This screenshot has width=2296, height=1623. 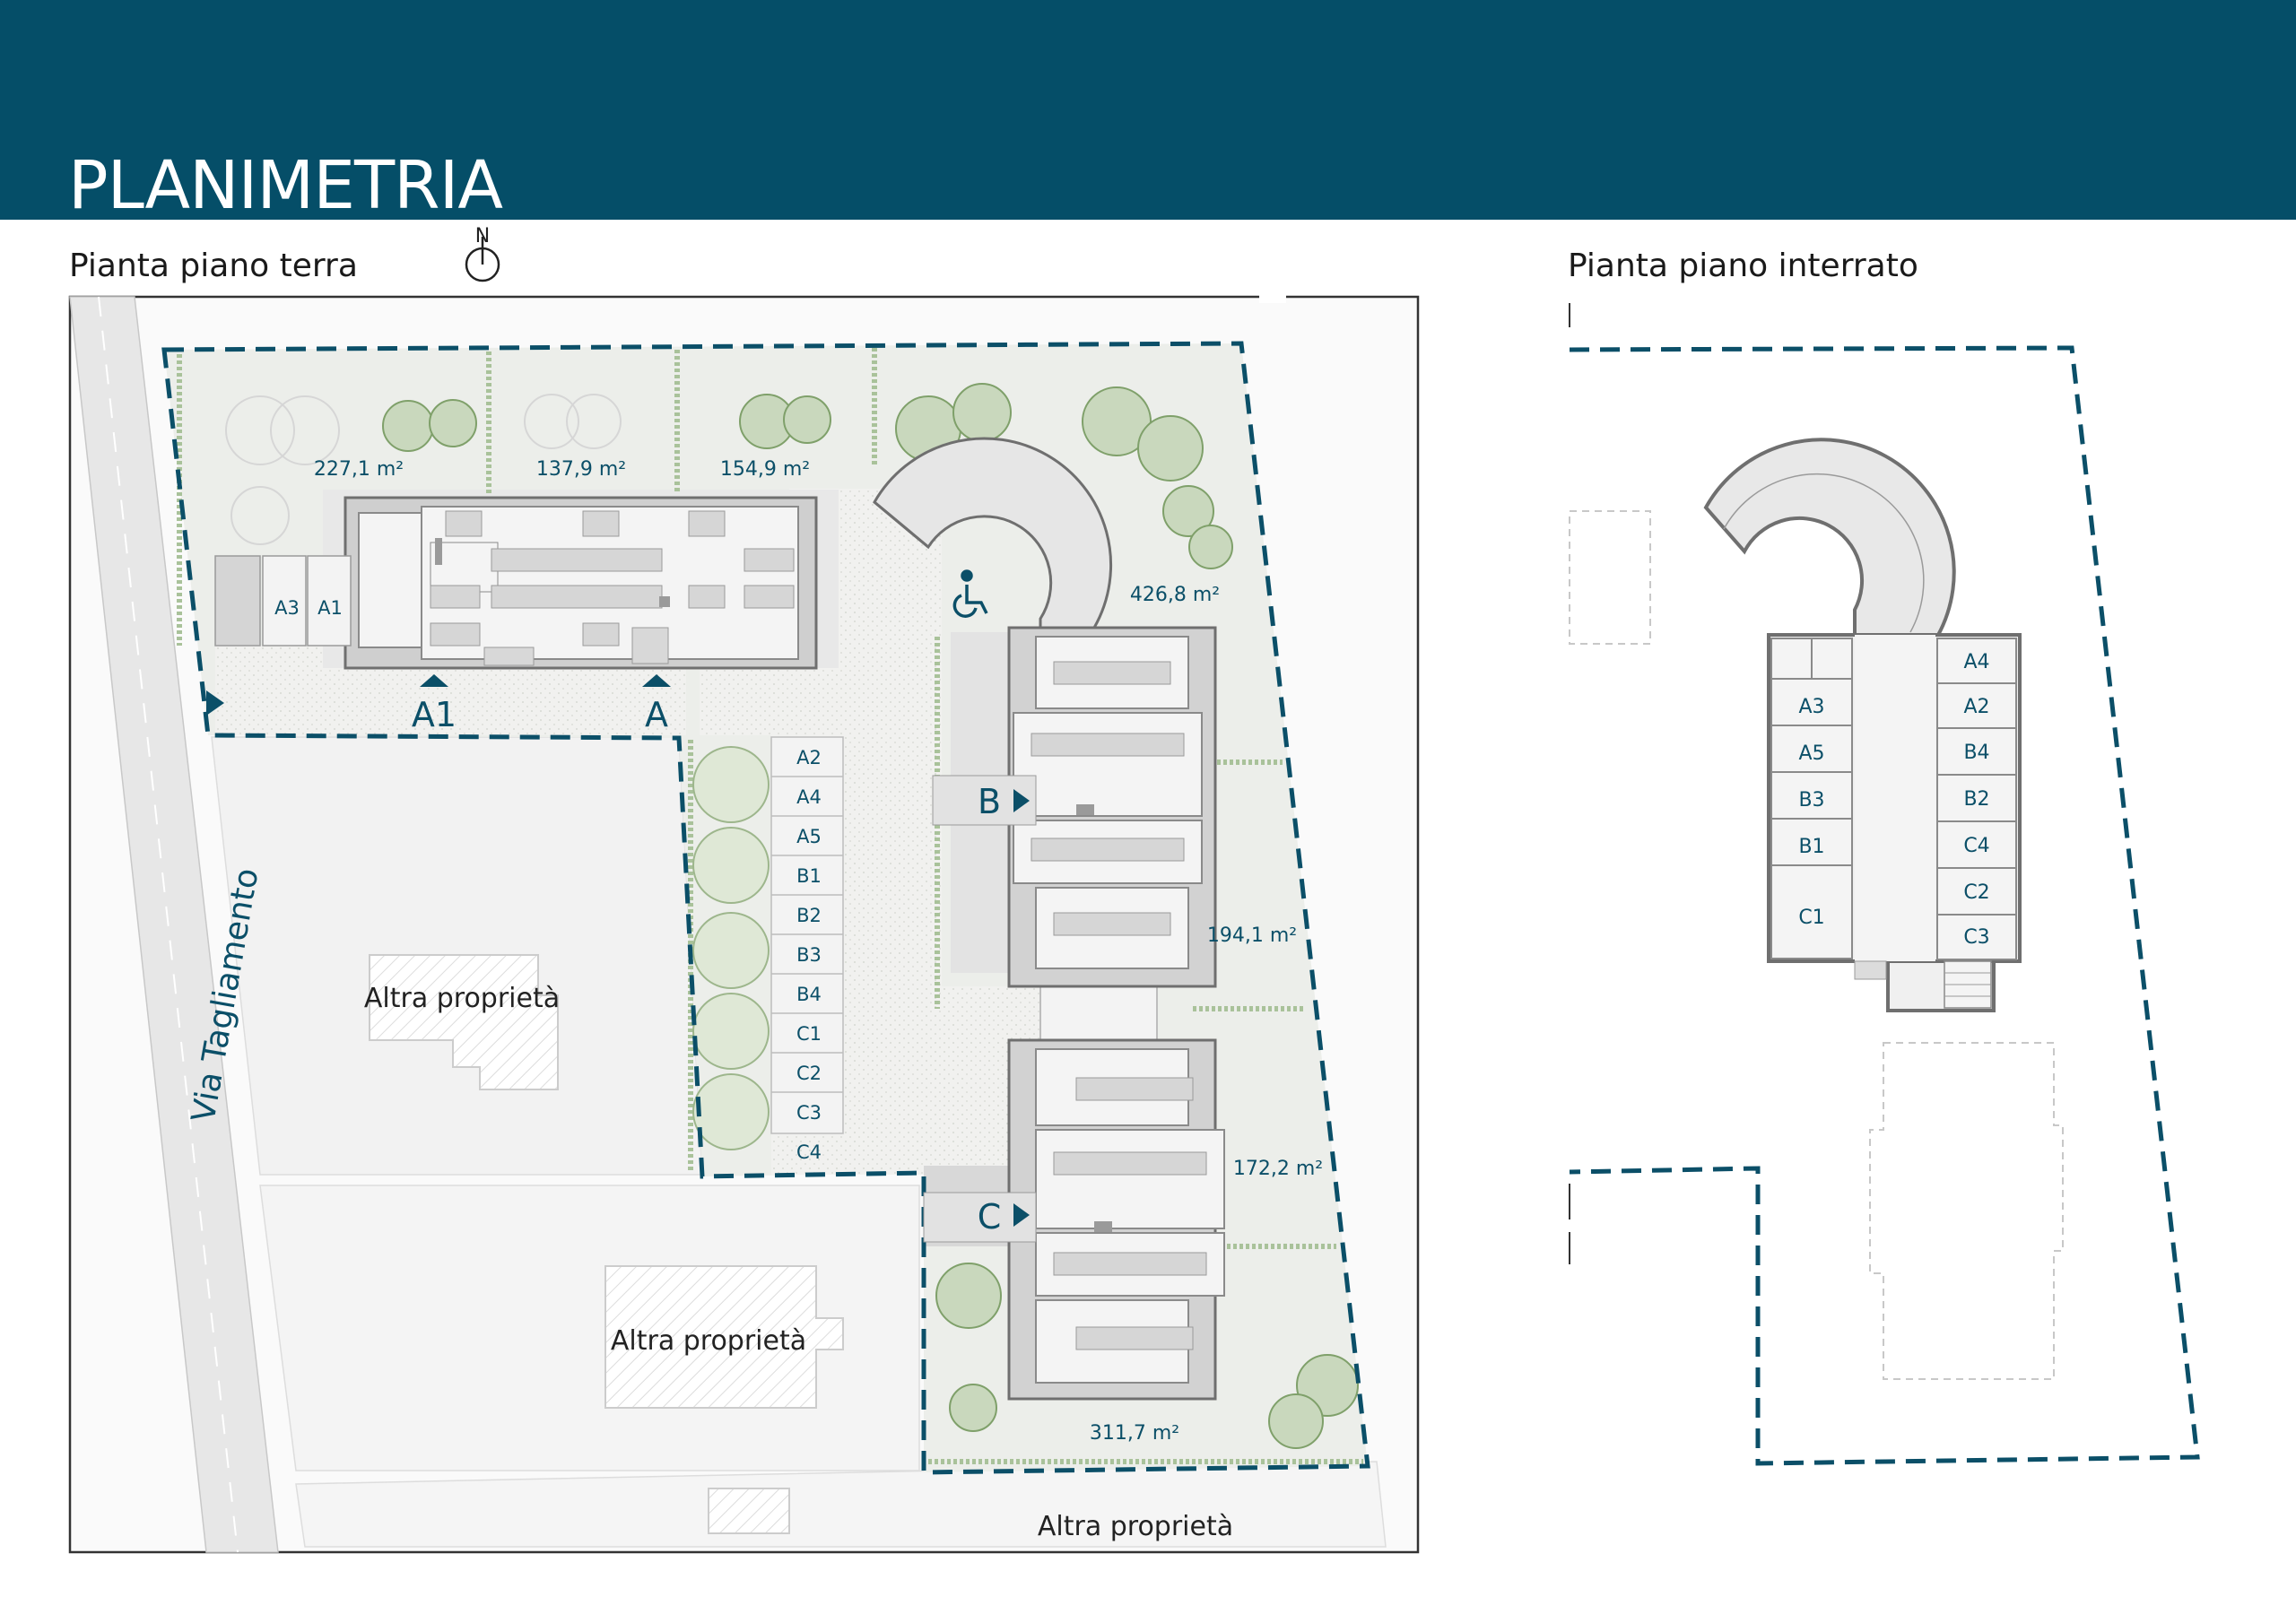 I want to click on parking-label: A2, so click(x=809, y=757).